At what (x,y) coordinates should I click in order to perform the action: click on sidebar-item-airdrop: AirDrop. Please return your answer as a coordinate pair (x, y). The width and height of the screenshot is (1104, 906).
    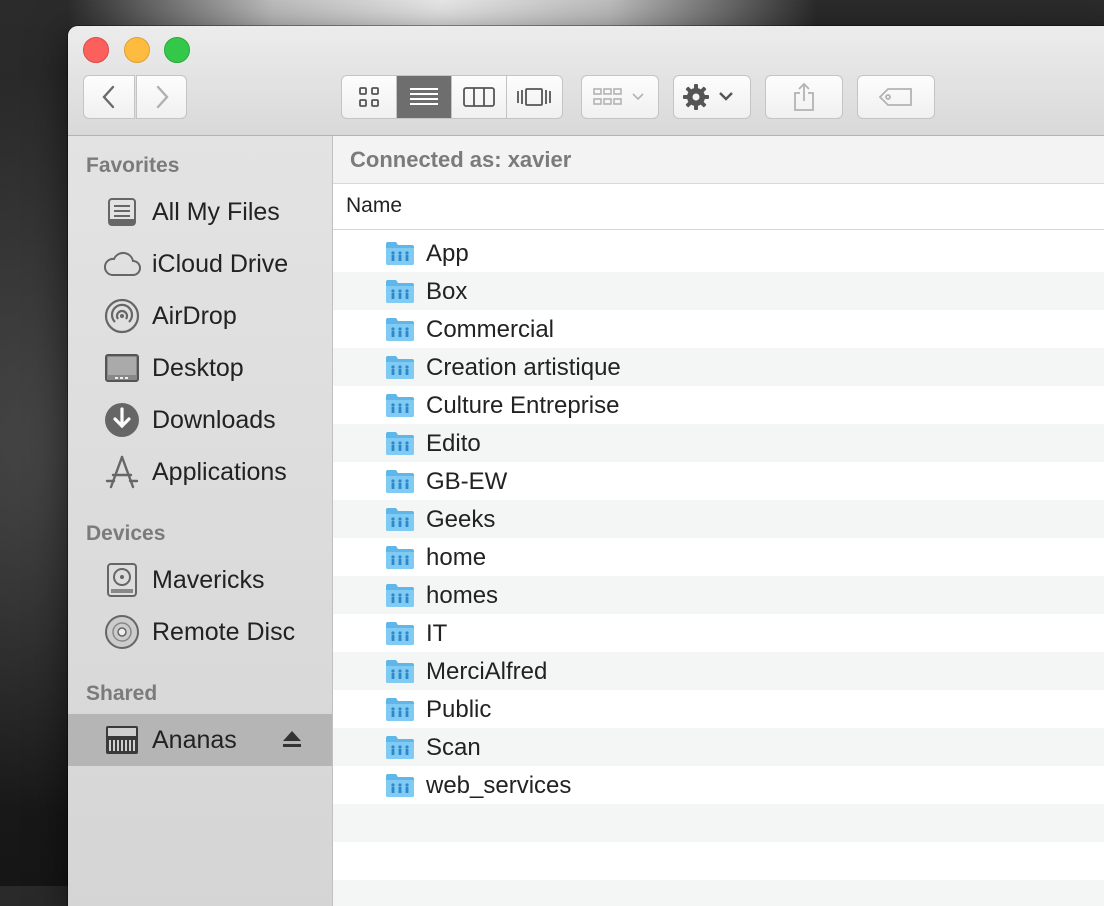
    Looking at the image, I should click on (200, 316).